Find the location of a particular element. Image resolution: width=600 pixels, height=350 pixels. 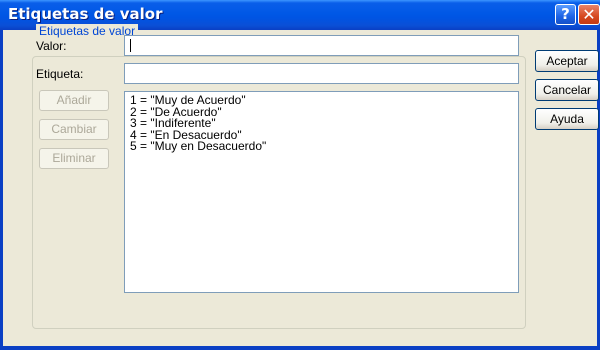

list-item: 5 = "Muy en Desacuerdo" is located at coordinates (321, 146).